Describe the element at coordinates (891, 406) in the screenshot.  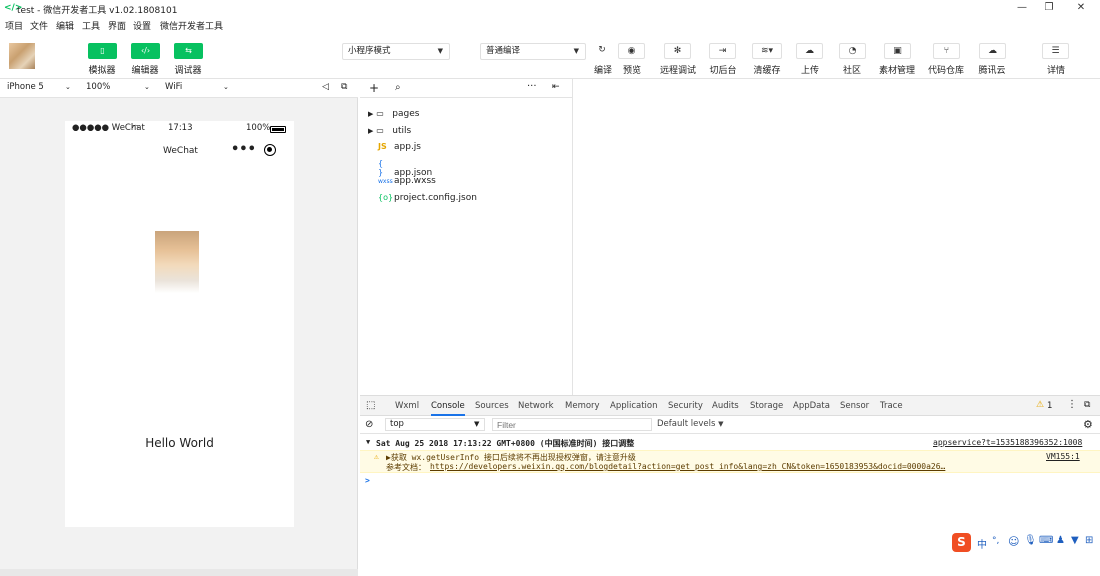
I see `tab-trace: Trace` at that location.